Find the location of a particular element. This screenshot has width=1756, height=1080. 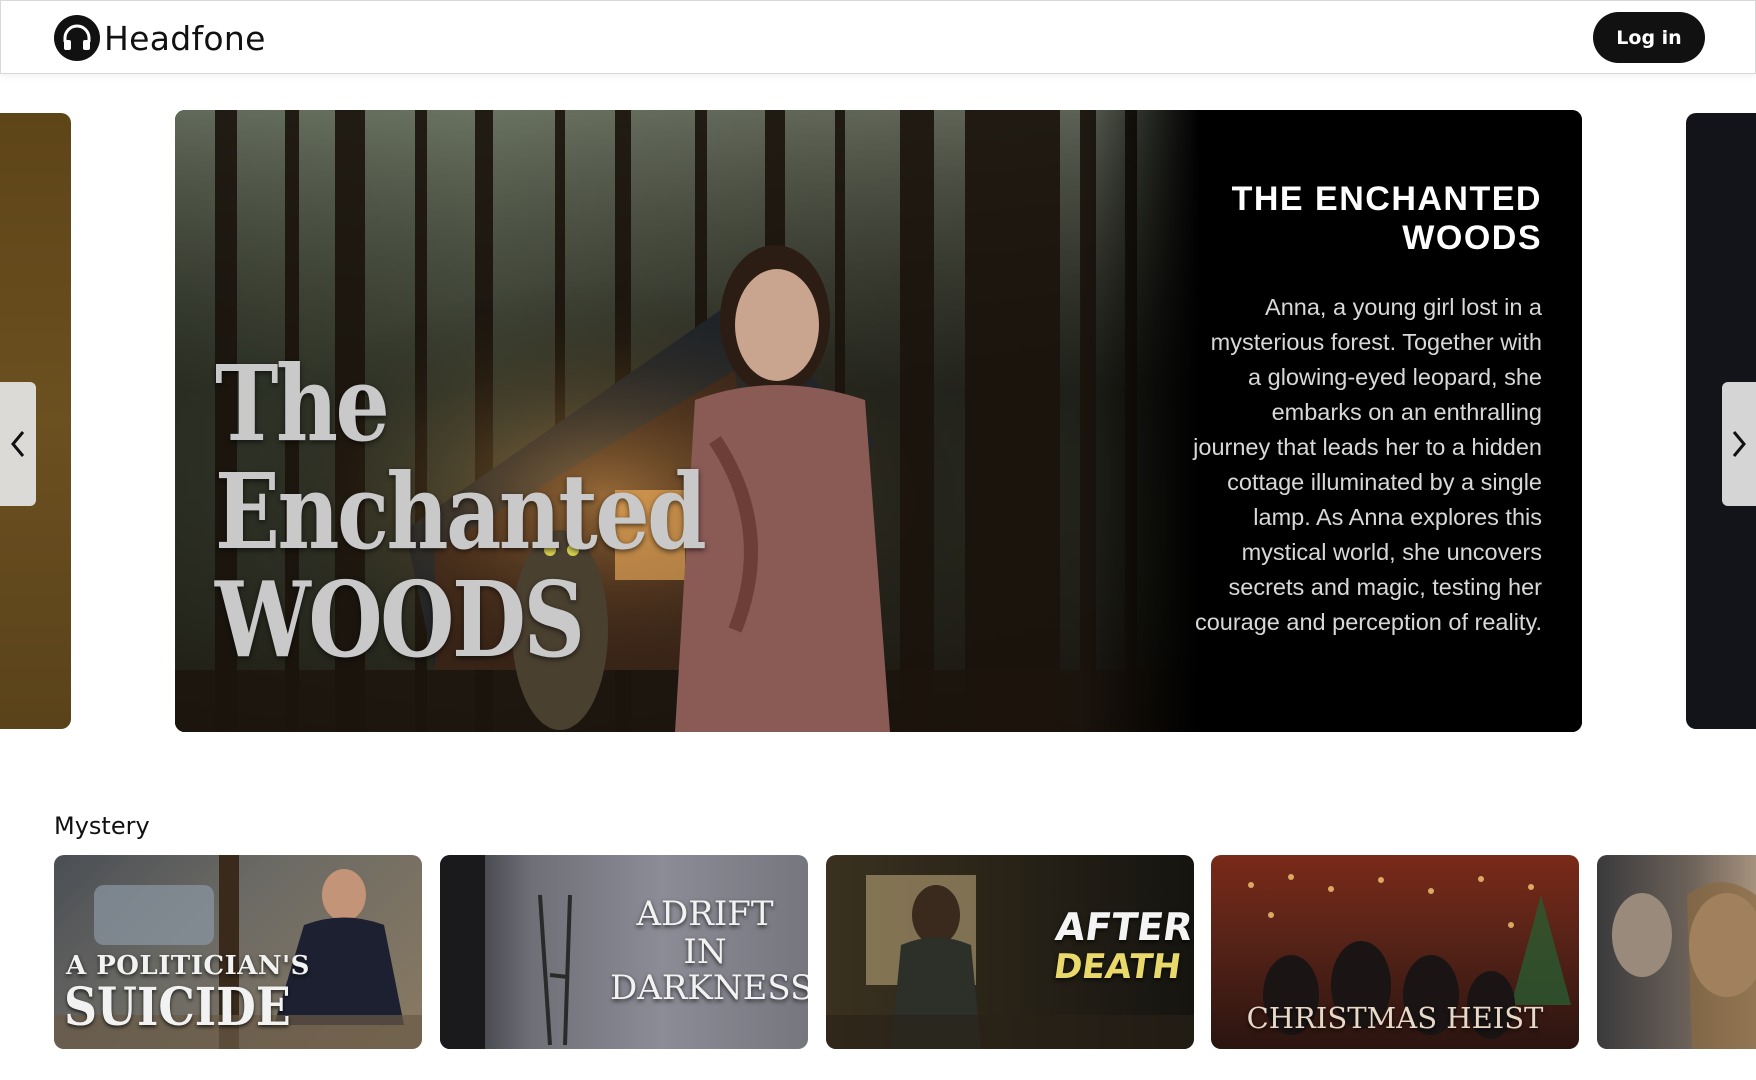

story-title-line: IN is located at coordinates (705, 952).